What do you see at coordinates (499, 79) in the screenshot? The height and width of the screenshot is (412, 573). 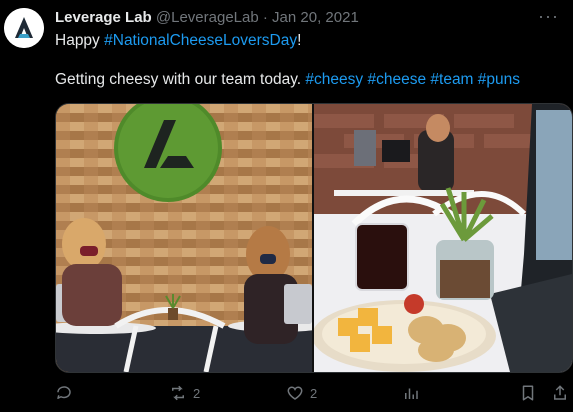 I see `hashtag-link: #puns` at bounding box center [499, 79].